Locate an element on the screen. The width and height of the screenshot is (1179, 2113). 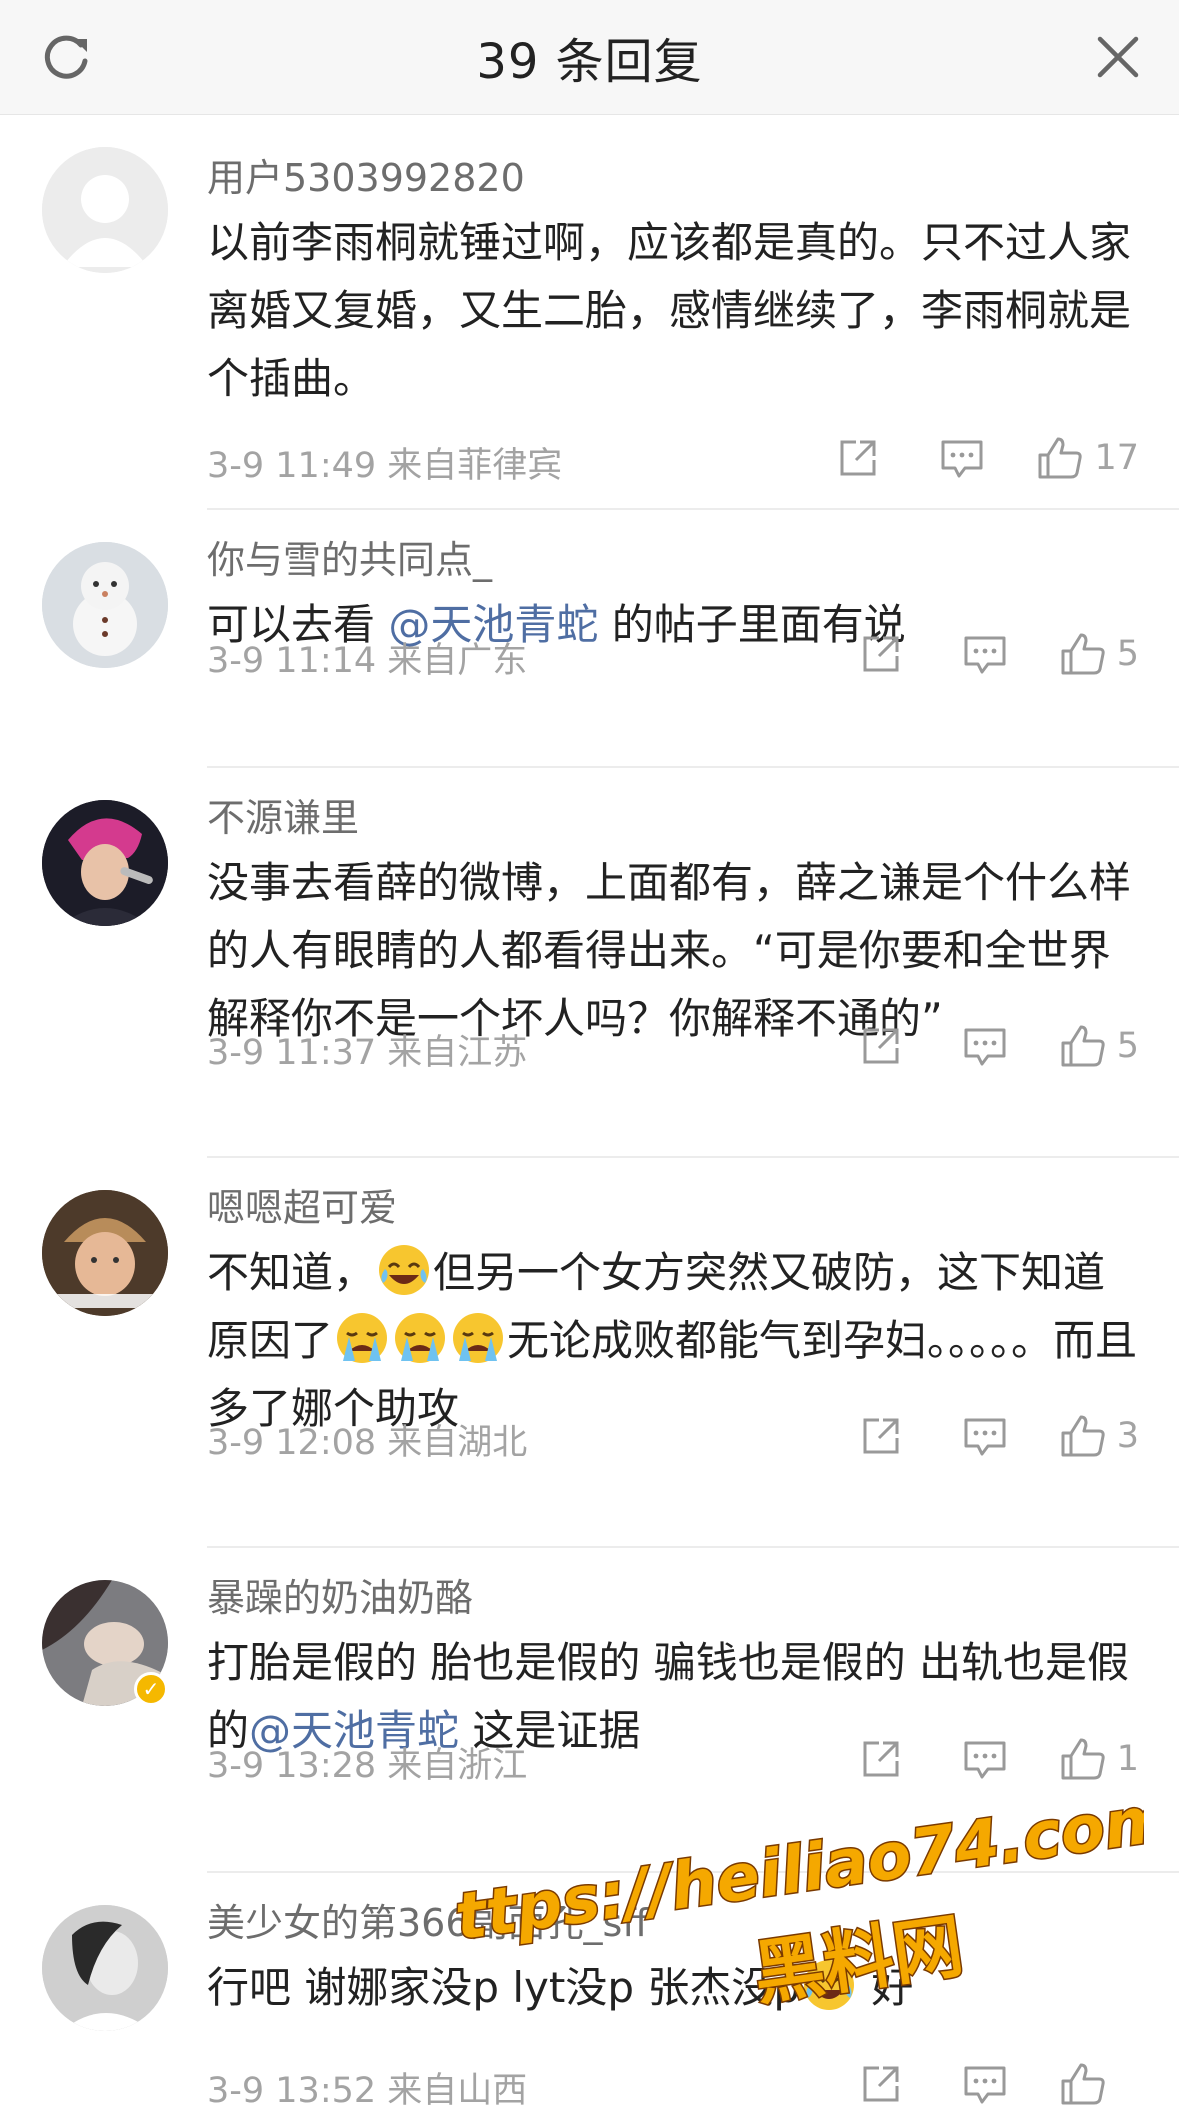
comment-actions: 17 is located at coordinates (986, 458).